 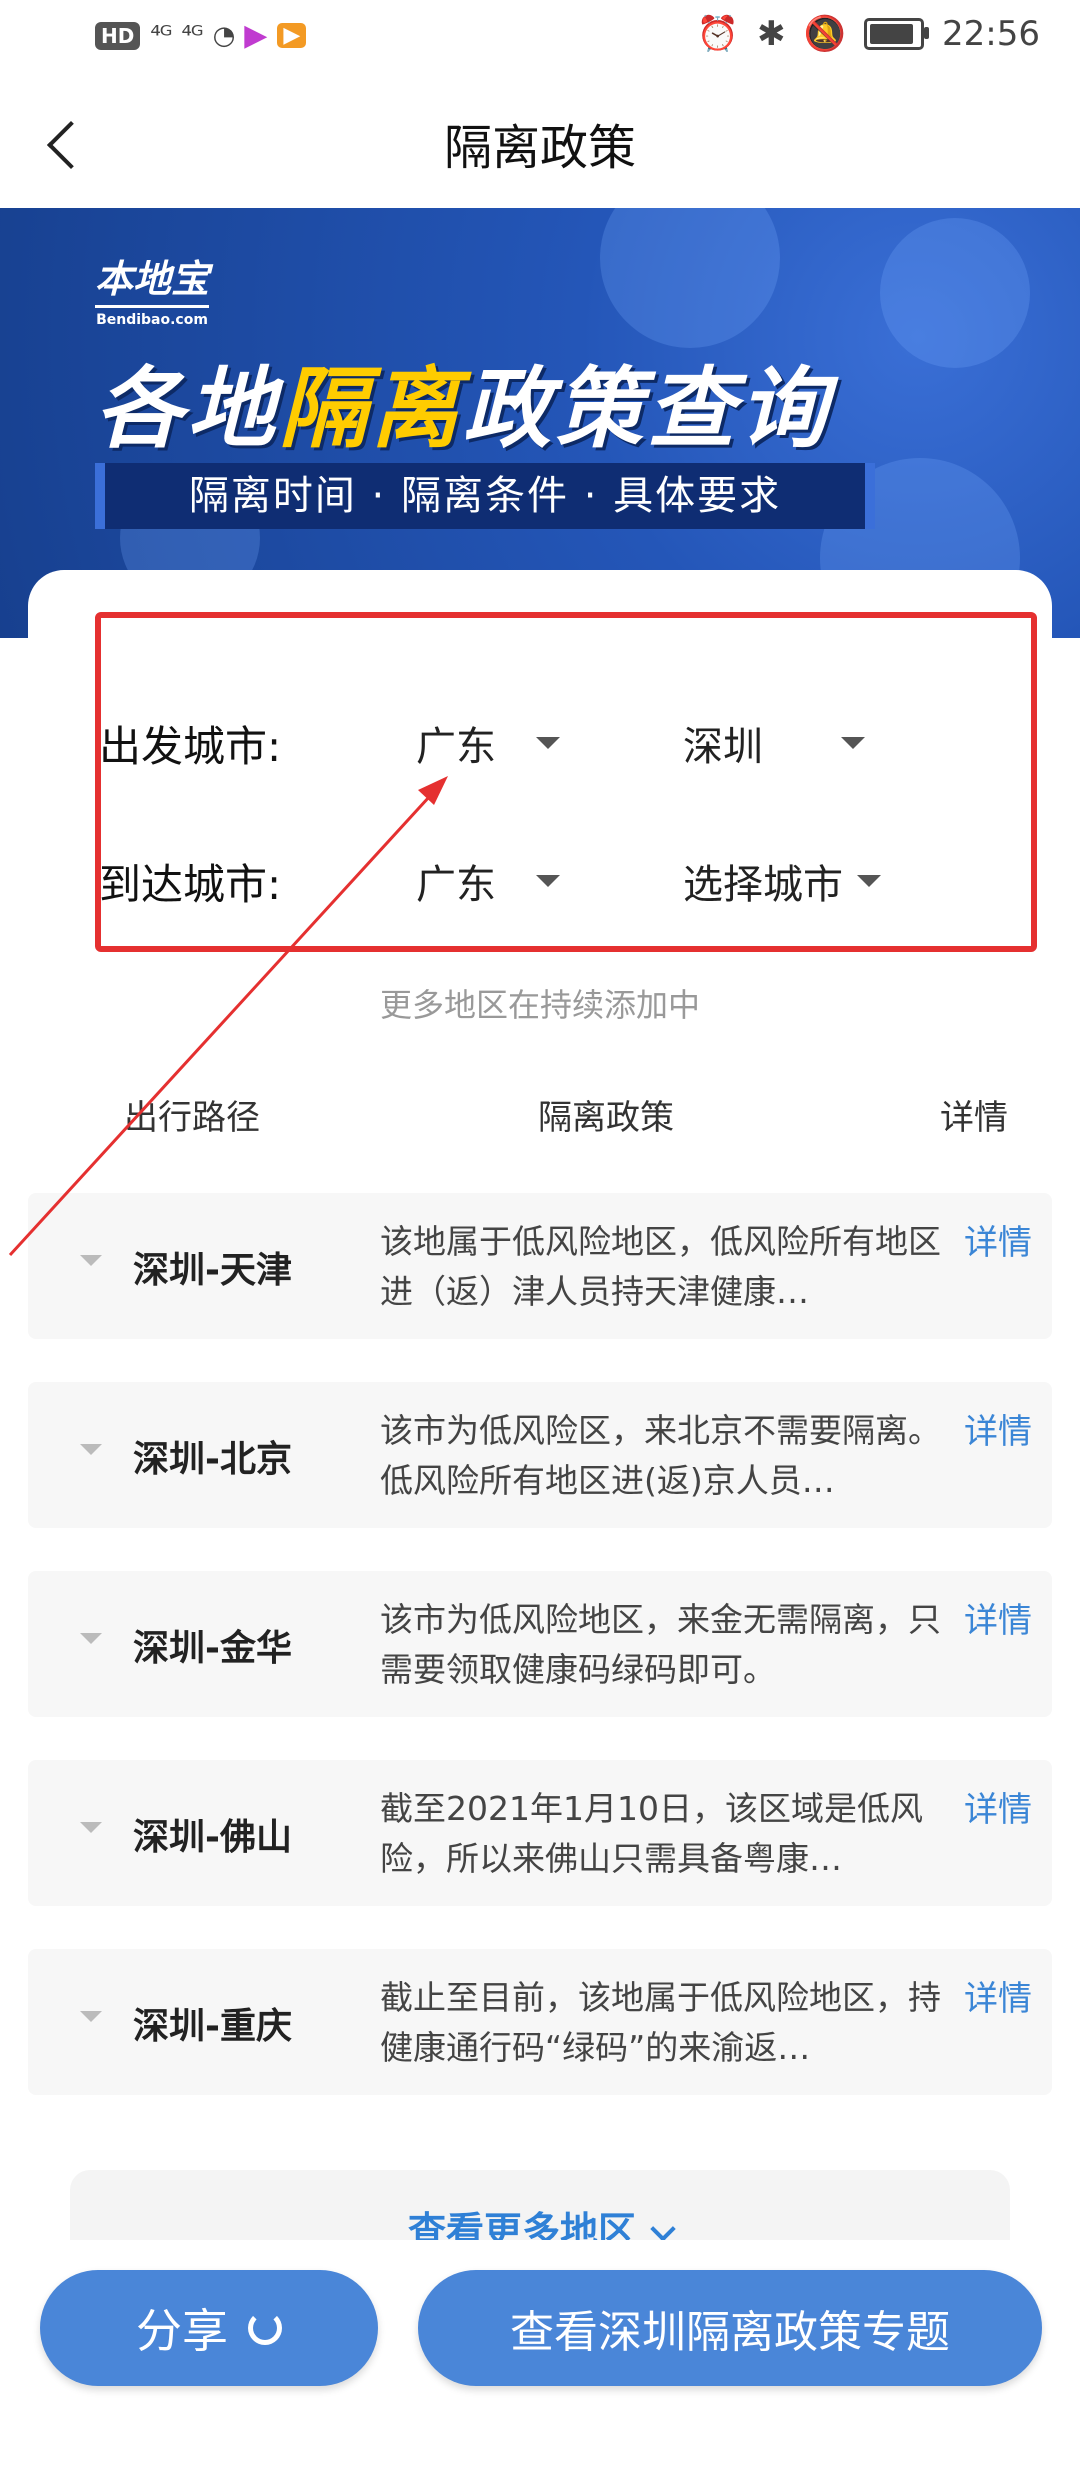 What do you see at coordinates (192, 35) in the screenshot?
I see `signal-icon-2: ⁴ᴳ` at bounding box center [192, 35].